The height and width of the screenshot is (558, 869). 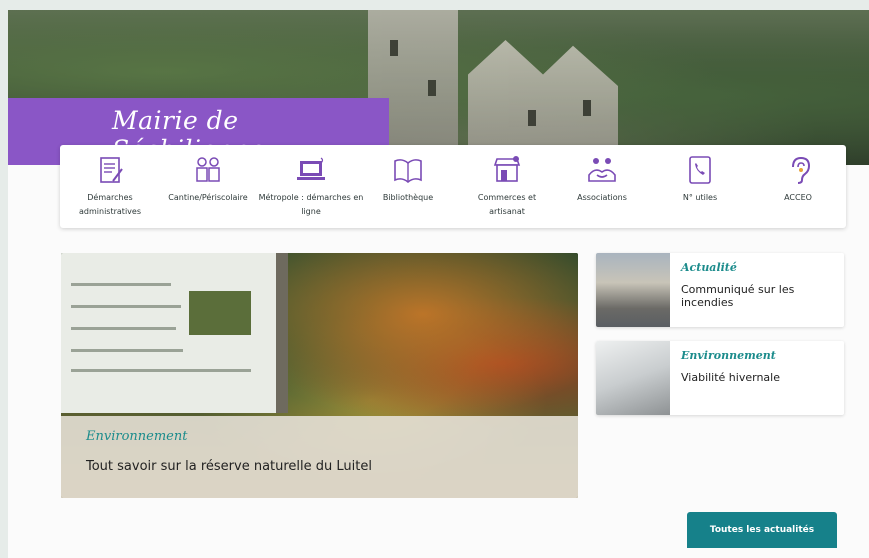 What do you see at coordinates (311, 168) in the screenshot?
I see `laptop-icon` at bounding box center [311, 168].